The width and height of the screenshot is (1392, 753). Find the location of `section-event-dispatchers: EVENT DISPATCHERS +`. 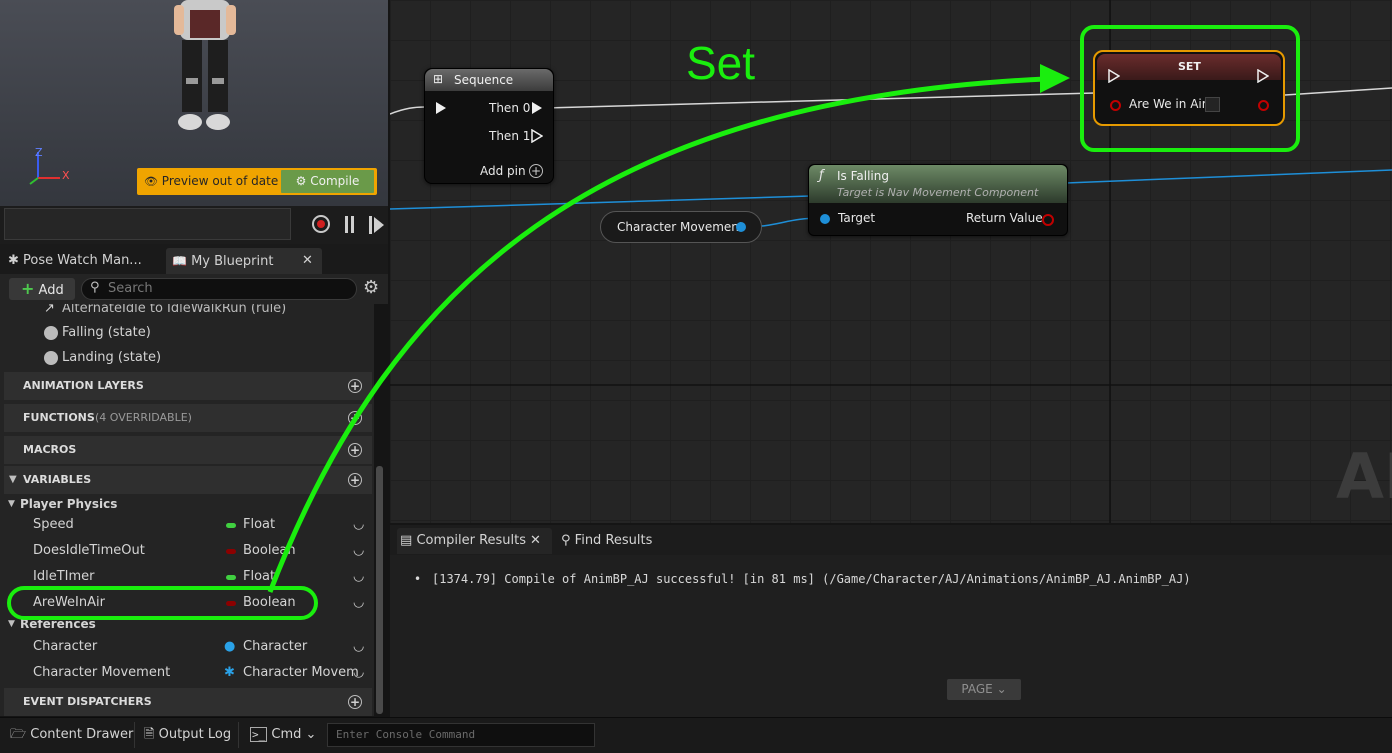

section-event-dispatchers: EVENT DISPATCHERS + is located at coordinates (188, 702).